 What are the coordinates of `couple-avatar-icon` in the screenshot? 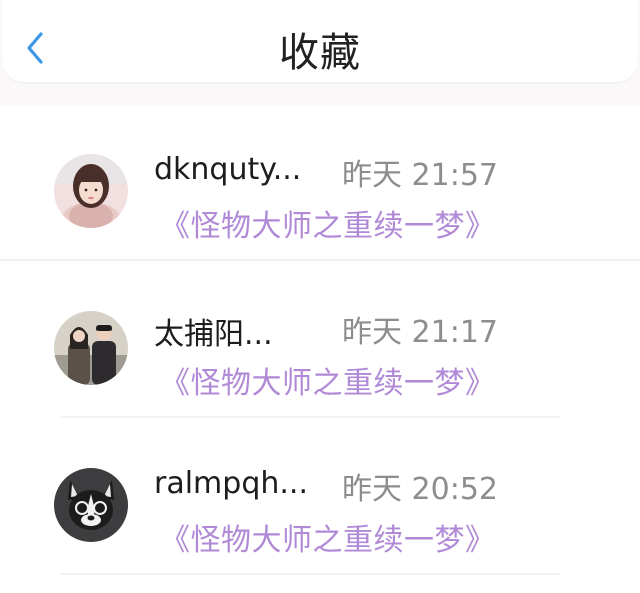 It's located at (91, 348).